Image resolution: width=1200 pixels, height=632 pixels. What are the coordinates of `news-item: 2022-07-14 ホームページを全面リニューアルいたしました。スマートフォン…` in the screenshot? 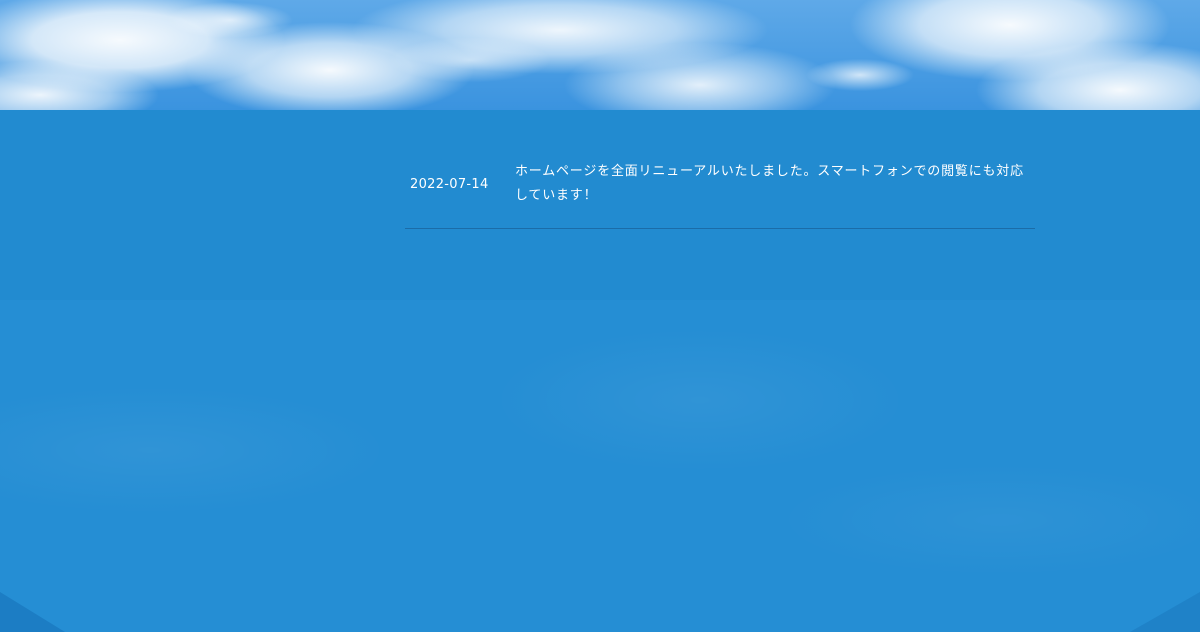 It's located at (720, 189).